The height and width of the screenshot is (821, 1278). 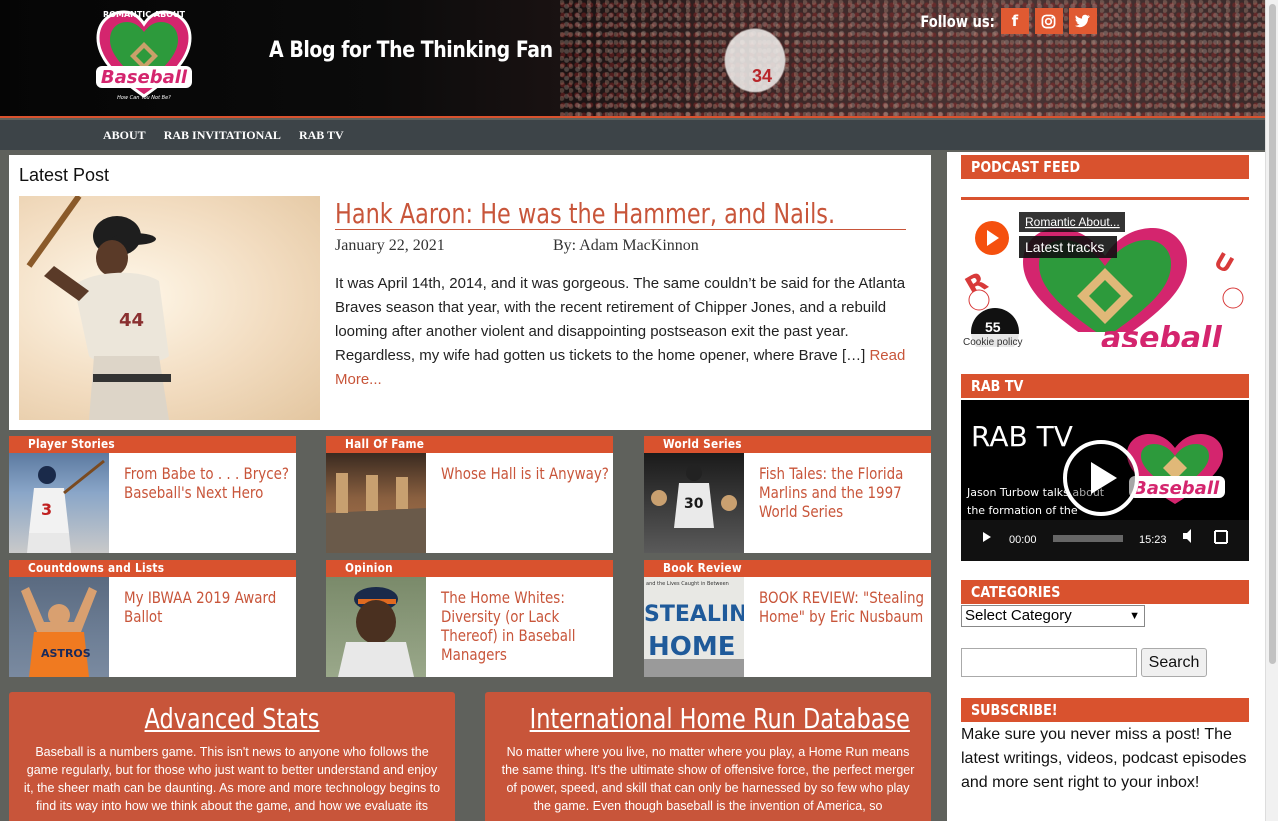 What do you see at coordinates (1105, 592) in the screenshot?
I see `categories-heading: CATEGORIES` at bounding box center [1105, 592].